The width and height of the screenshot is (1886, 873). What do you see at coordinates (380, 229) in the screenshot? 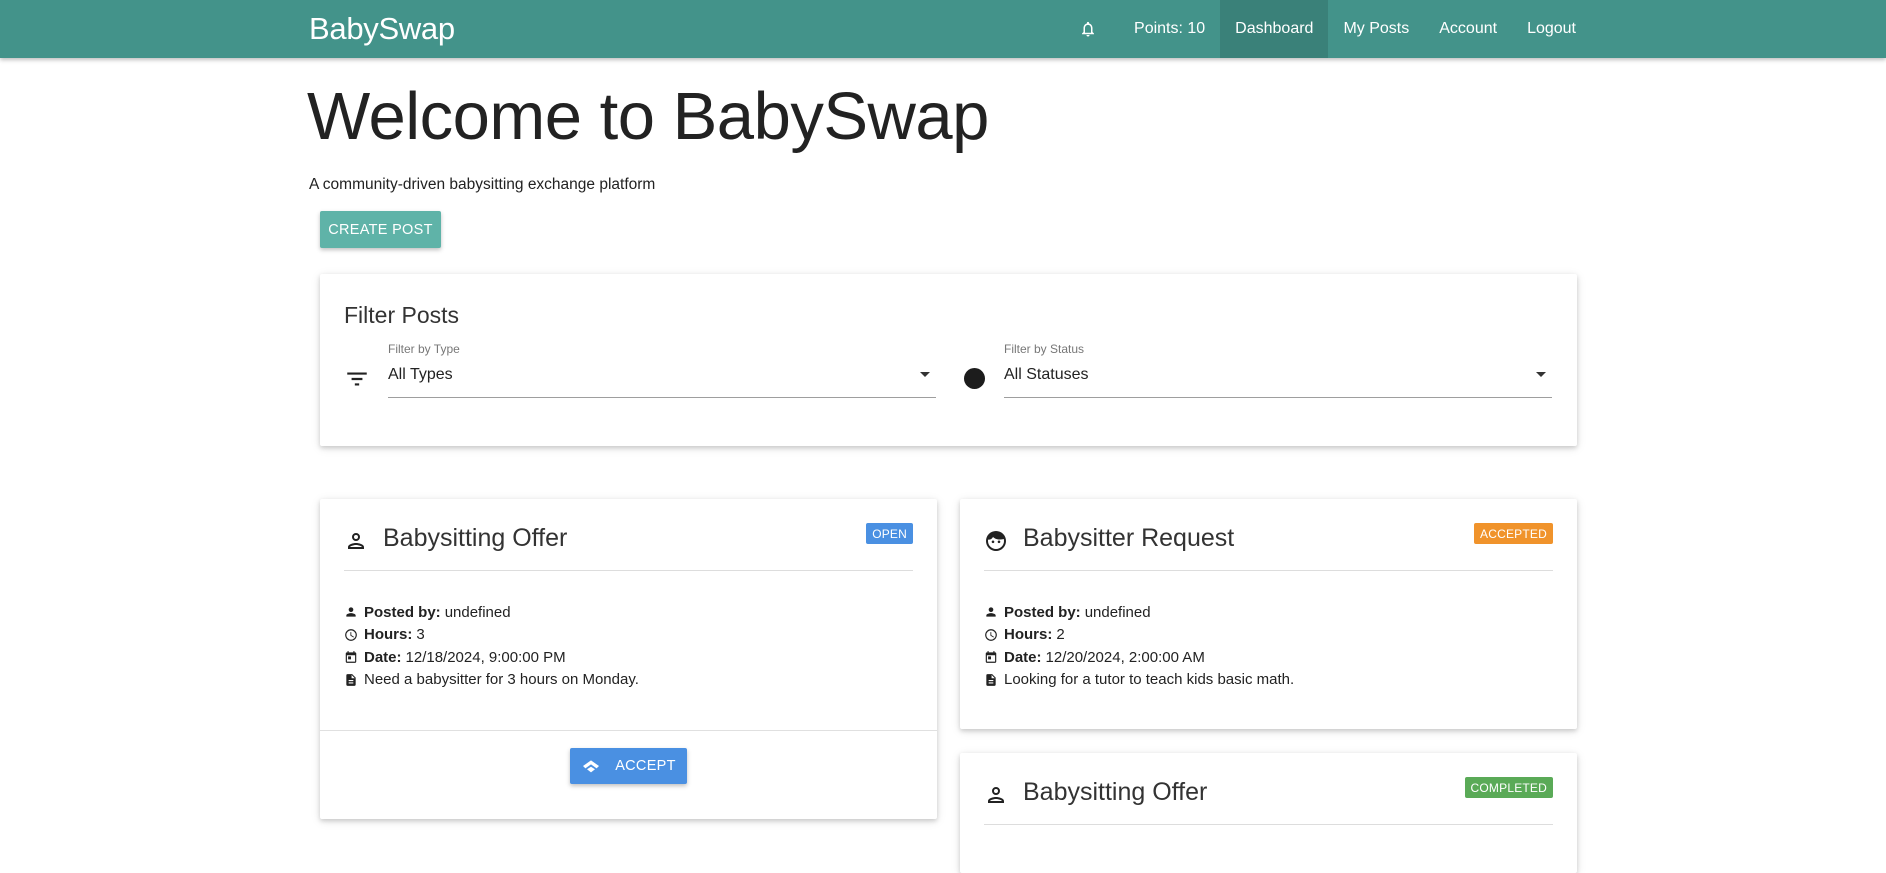
I see `create-post-button: CREATE POST` at bounding box center [380, 229].